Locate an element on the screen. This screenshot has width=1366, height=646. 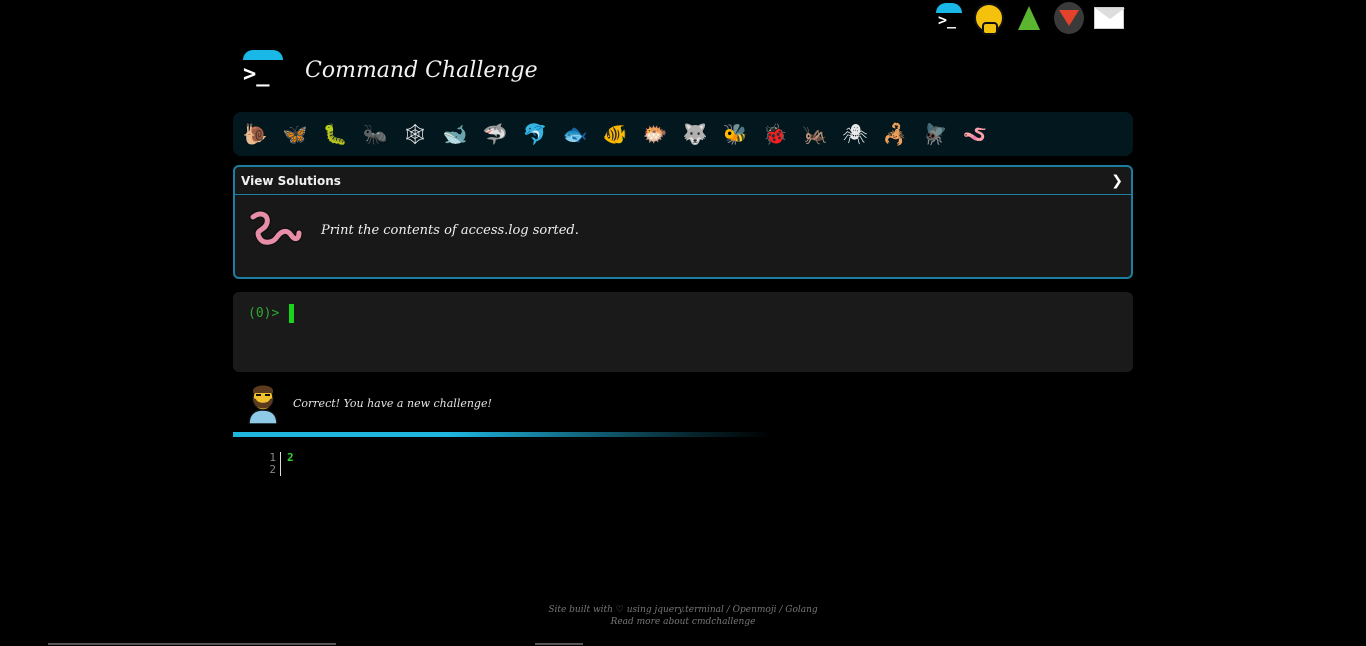
terminal-prompt: (0)> is located at coordinates (264, 313).